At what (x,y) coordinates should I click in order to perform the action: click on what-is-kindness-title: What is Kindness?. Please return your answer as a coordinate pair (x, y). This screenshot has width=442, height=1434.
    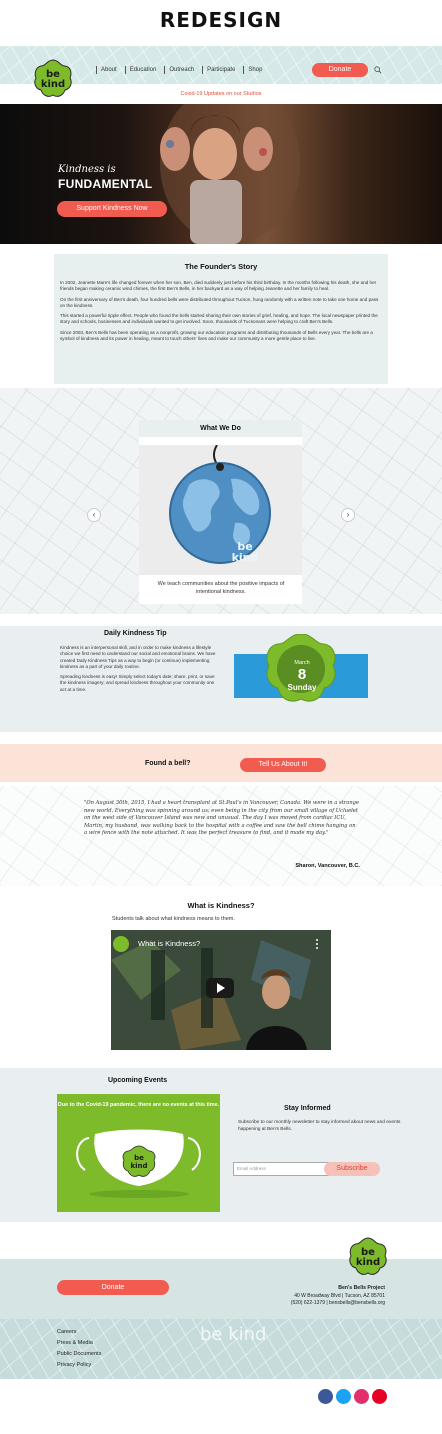
    Looking at the image, I should click on (221, 905).